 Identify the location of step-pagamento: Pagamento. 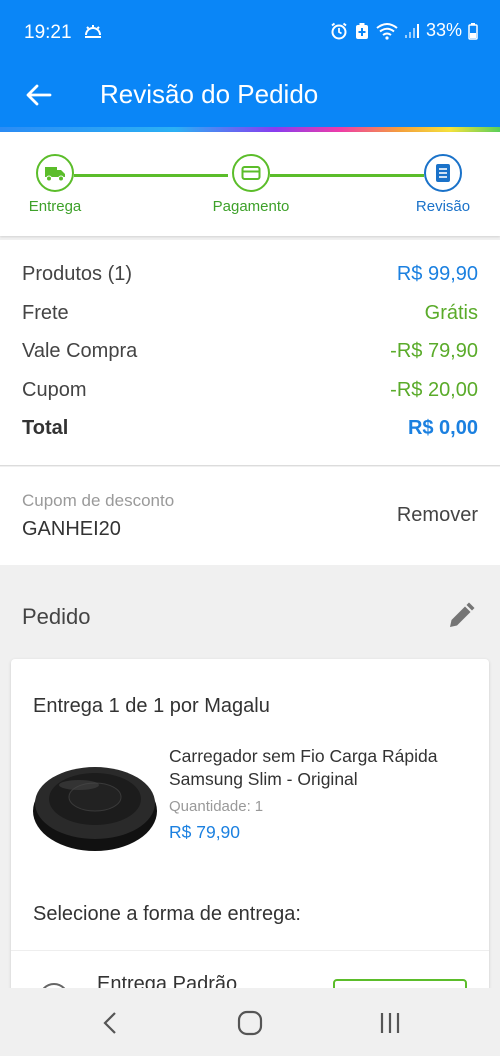
(251, 184).